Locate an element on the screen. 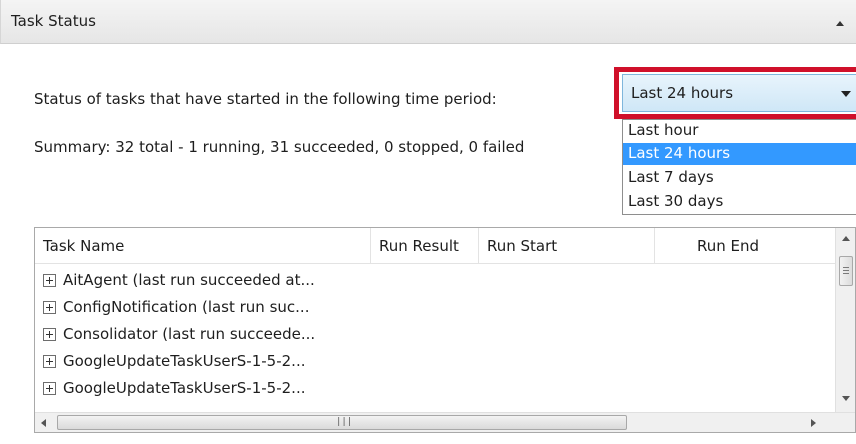 The height and width of the screenshot is (444, 856). task-status-header: Task Status is located at coordinates (428, 22).